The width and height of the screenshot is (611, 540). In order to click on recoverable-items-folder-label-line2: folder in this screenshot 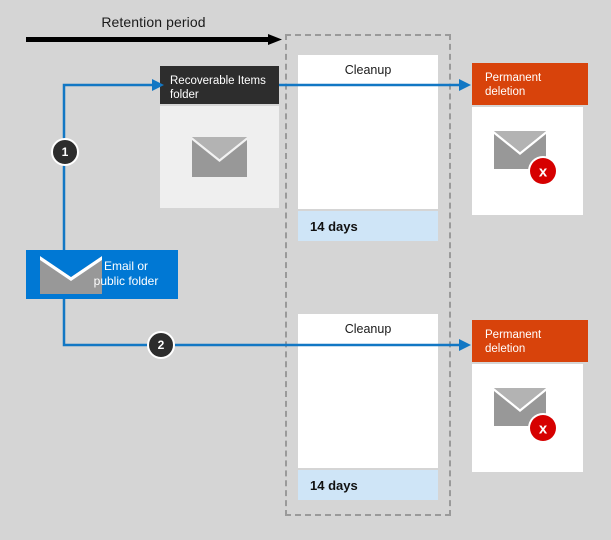, I will do `click(184, 95)`.